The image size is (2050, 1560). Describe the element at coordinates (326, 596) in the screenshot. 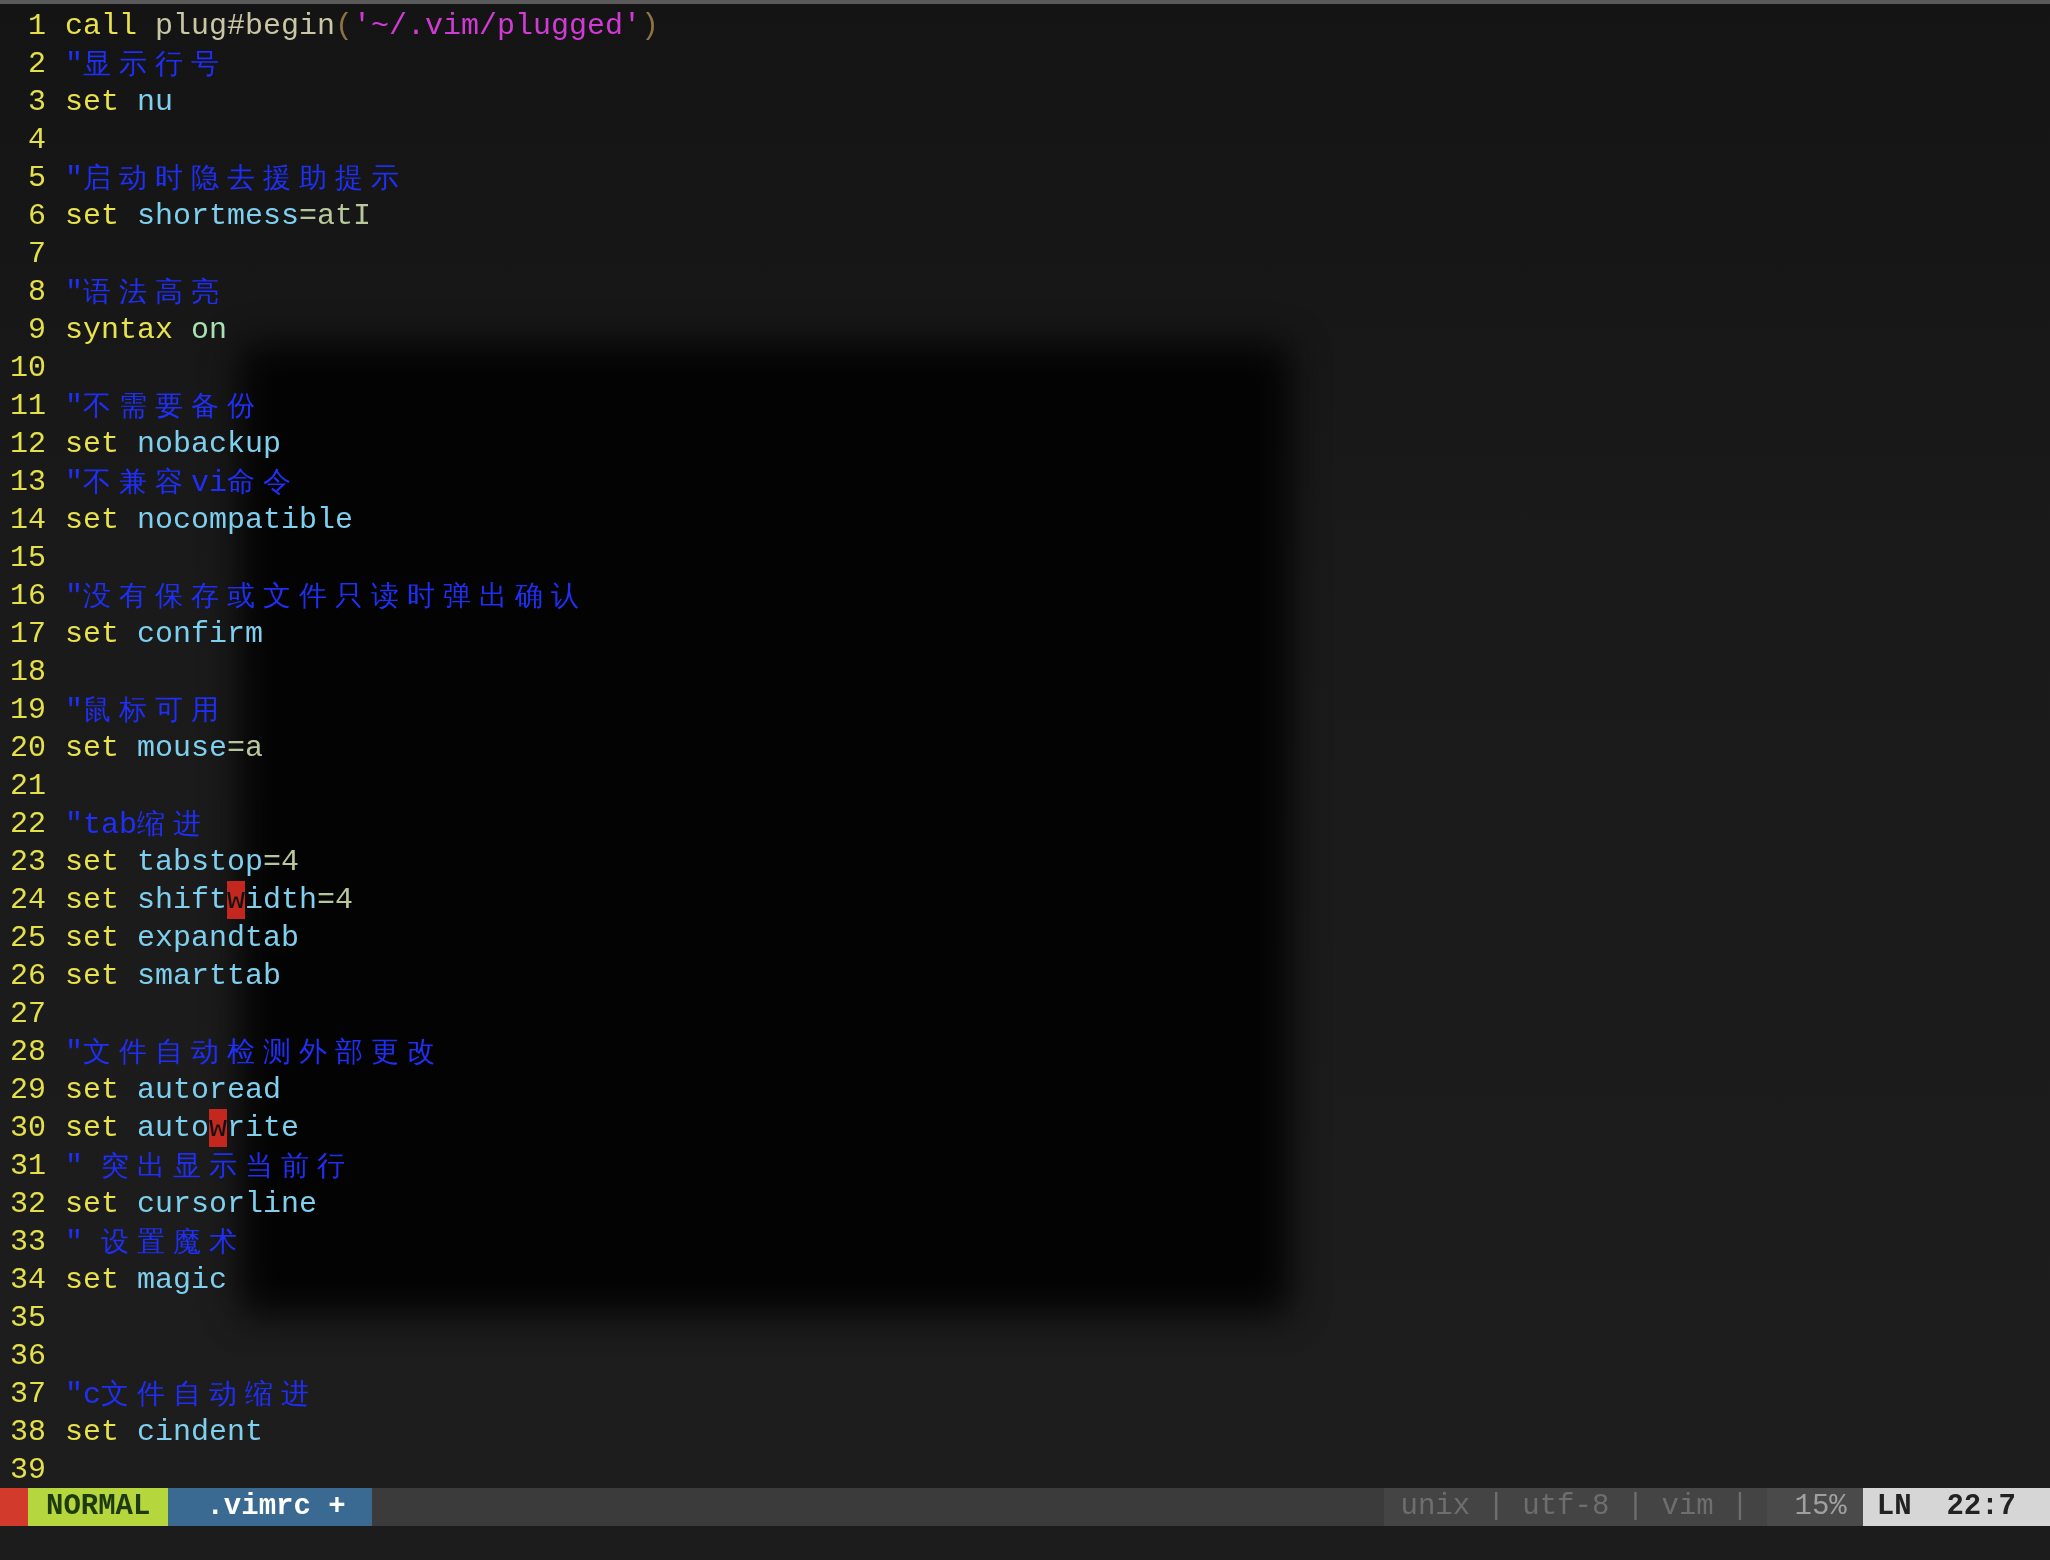

I see `code-comment: "没有保存或文件只读时弹出确认` at that location.